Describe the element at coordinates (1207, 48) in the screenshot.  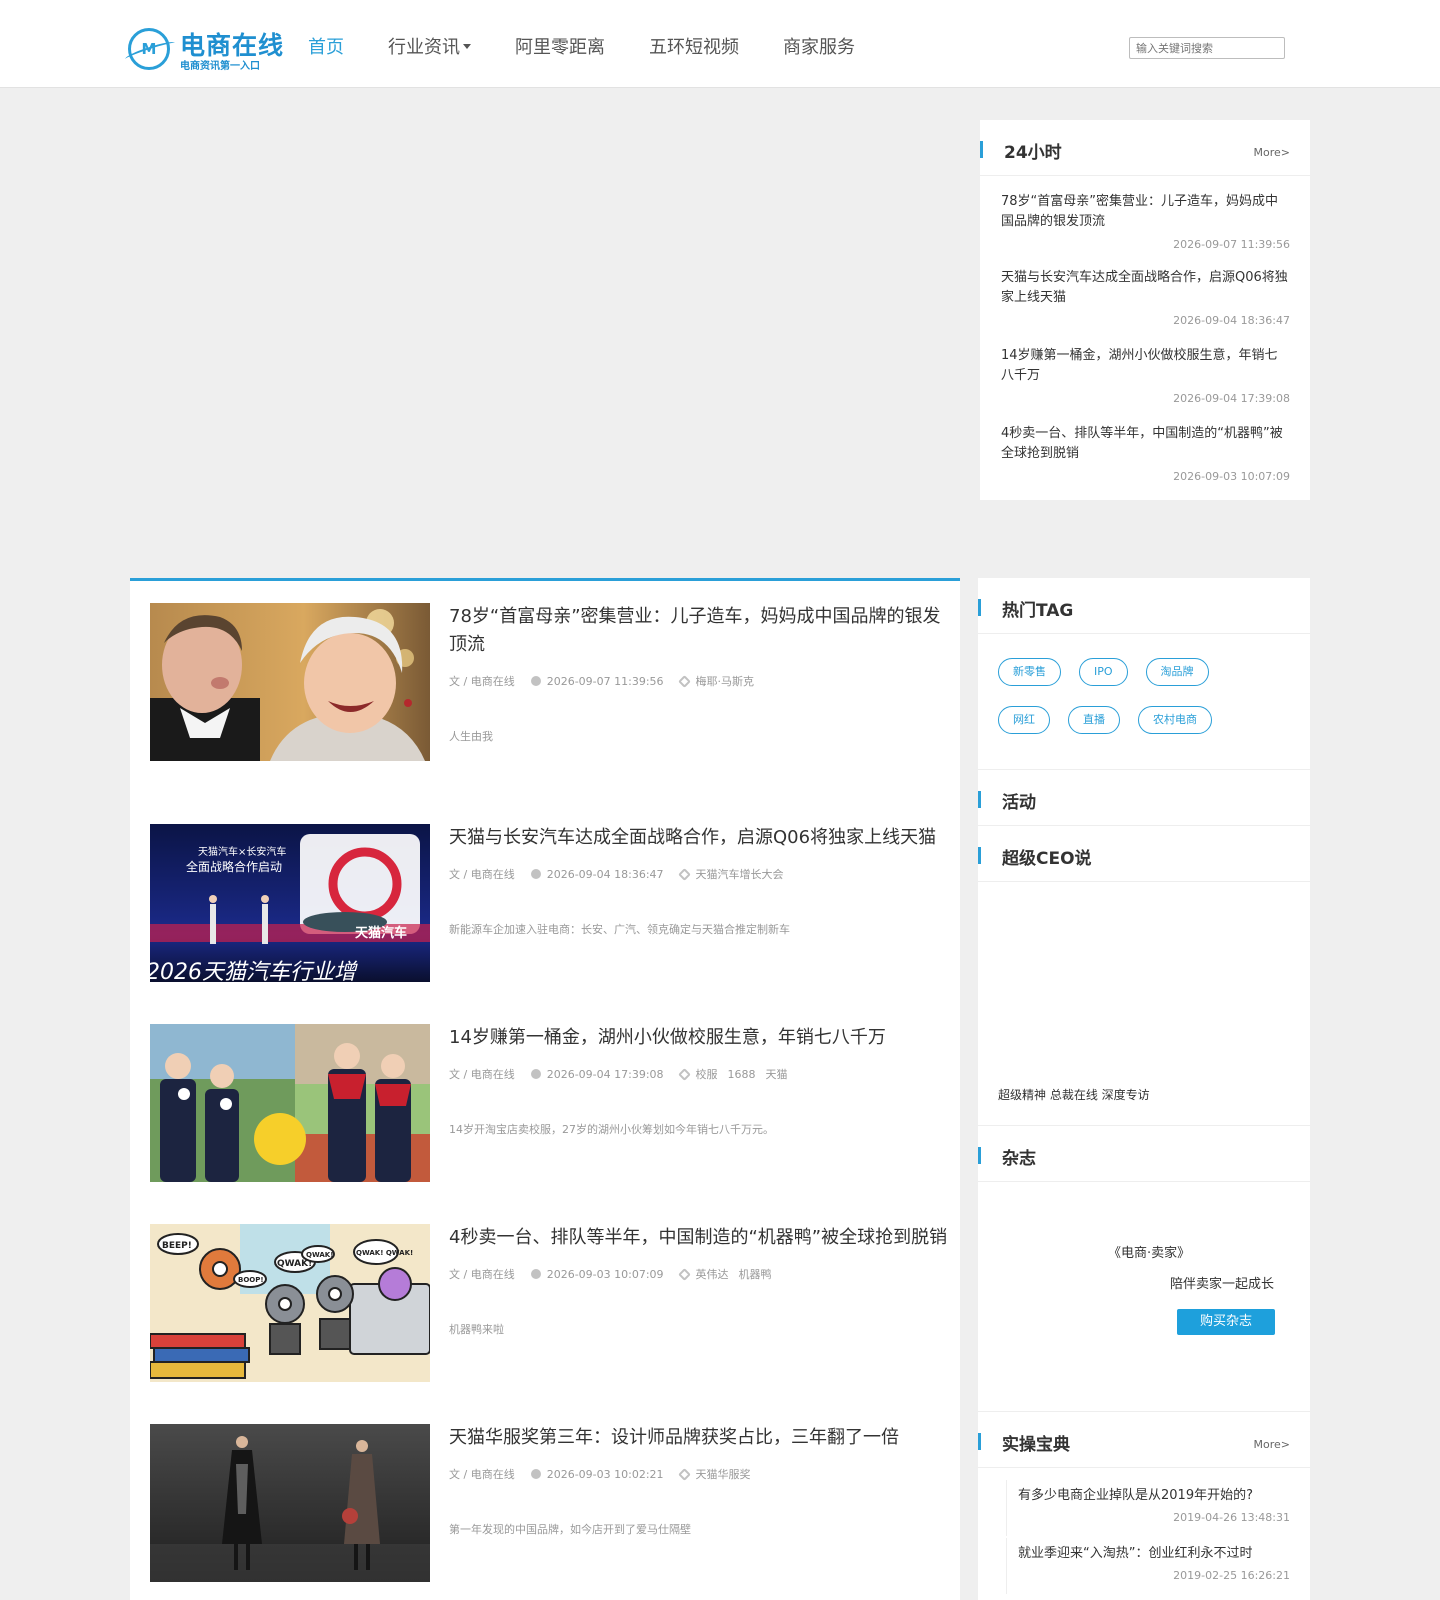
I see `search-input` at that location.